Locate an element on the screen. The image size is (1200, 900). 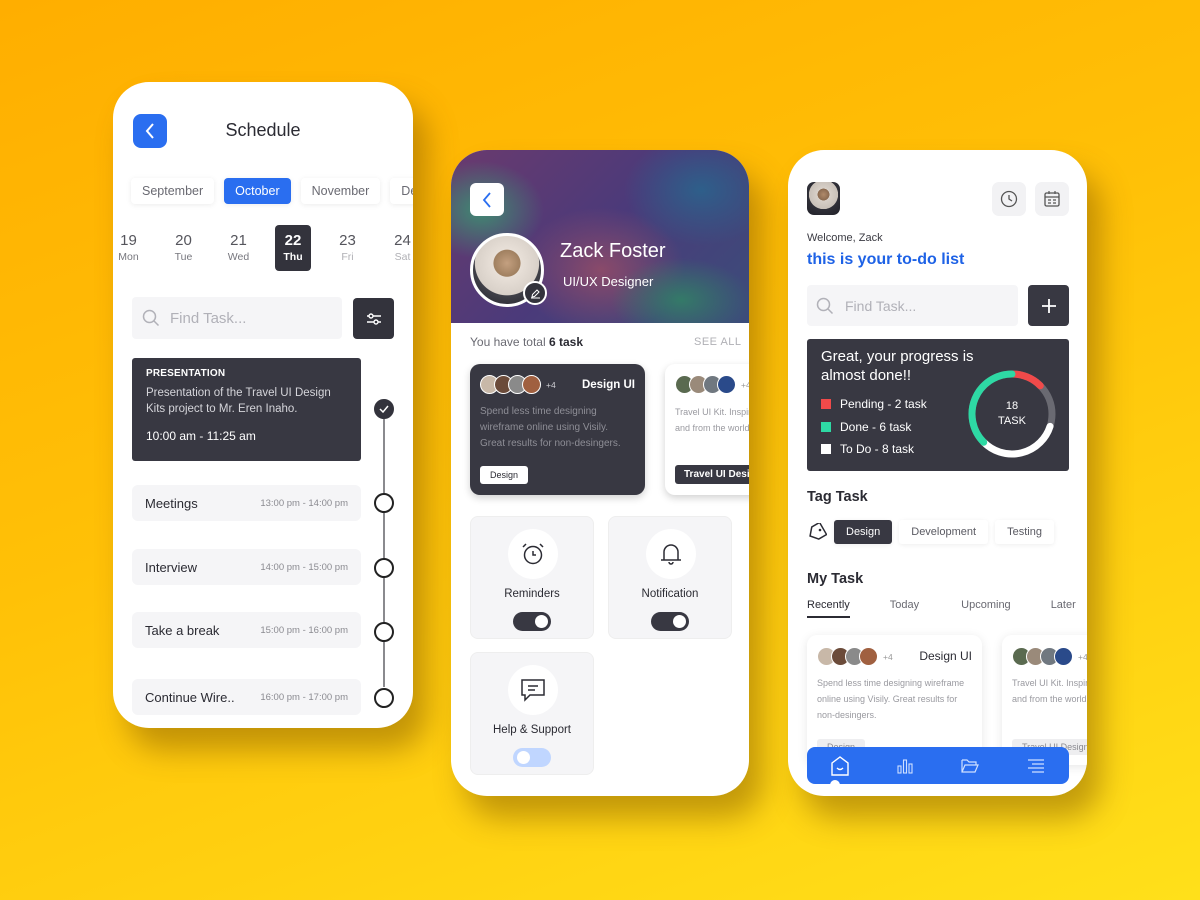
help-support-toggle is located at coordinates (532, 757).